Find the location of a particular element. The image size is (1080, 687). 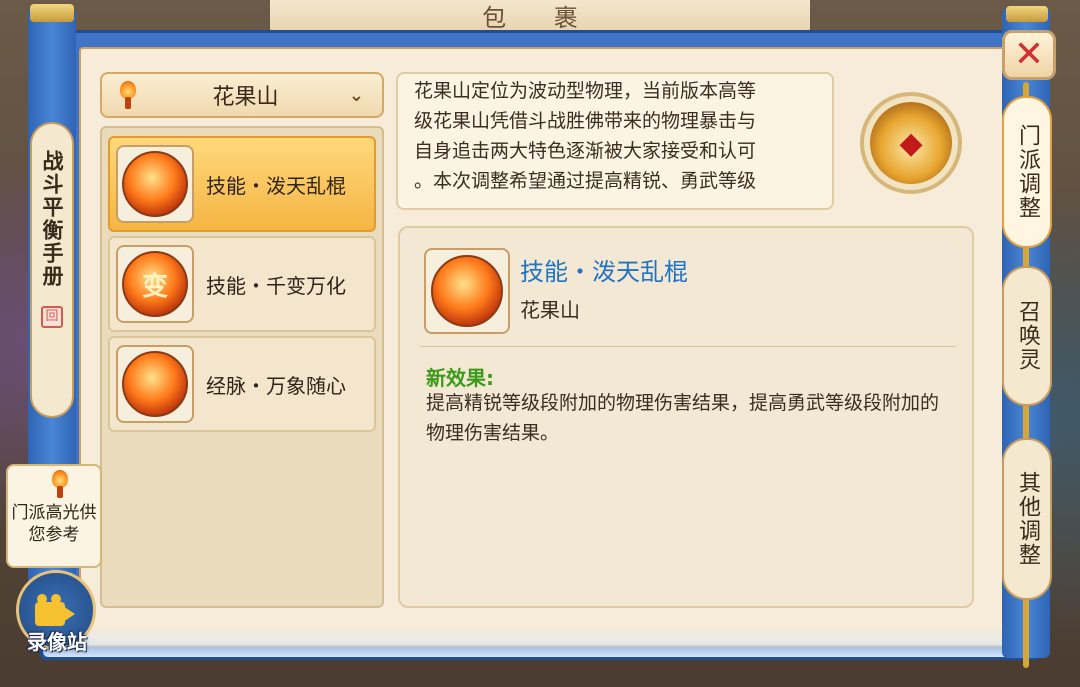

skill-name: 技能・千变万化 is located at coordinates (276, 285).